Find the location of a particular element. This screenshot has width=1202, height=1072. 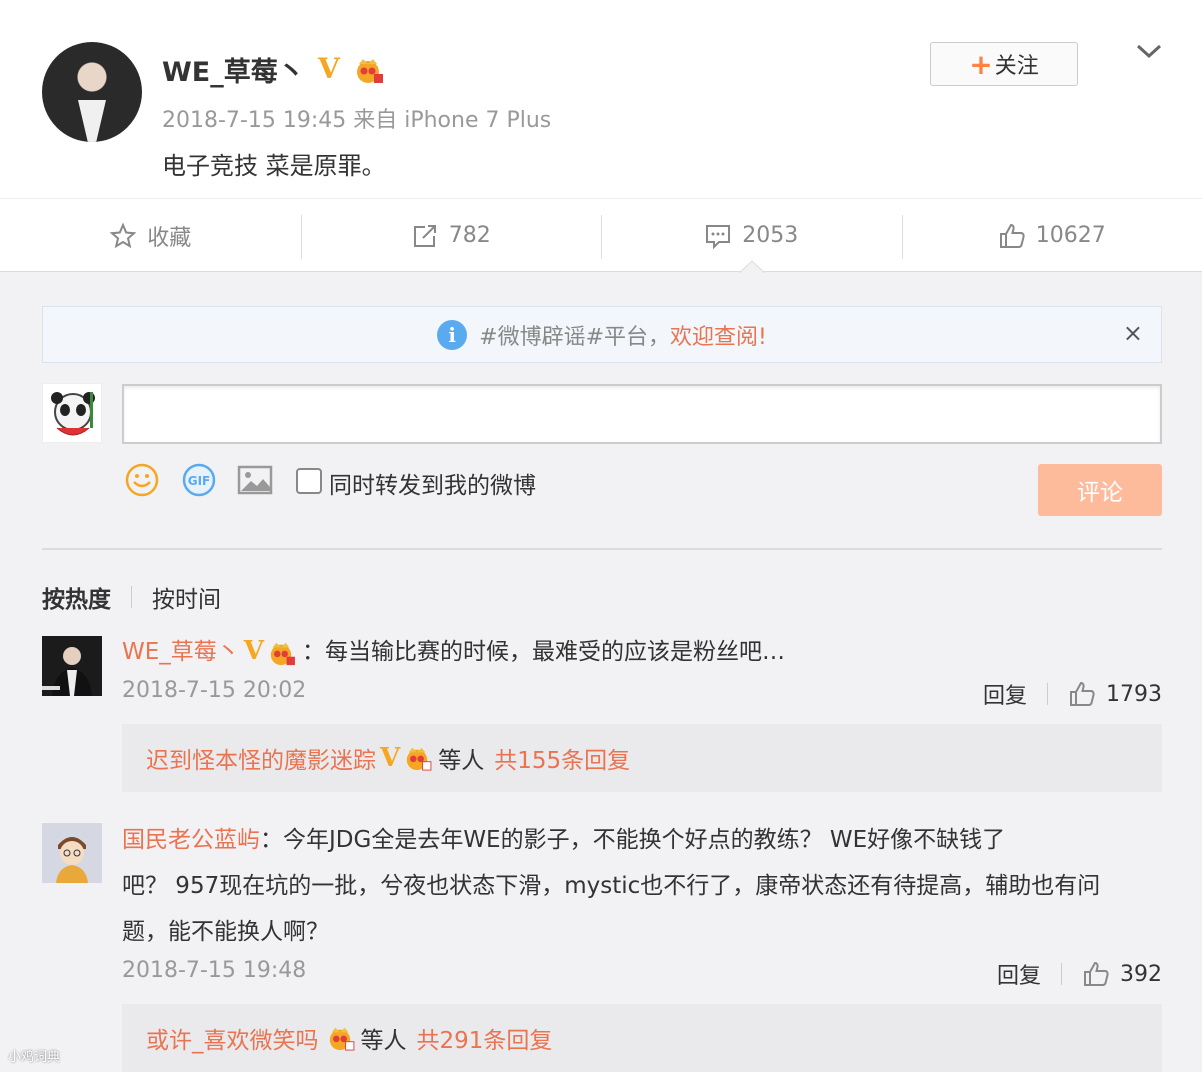

chevron-down-icon is located at coordinates (1149, 51).